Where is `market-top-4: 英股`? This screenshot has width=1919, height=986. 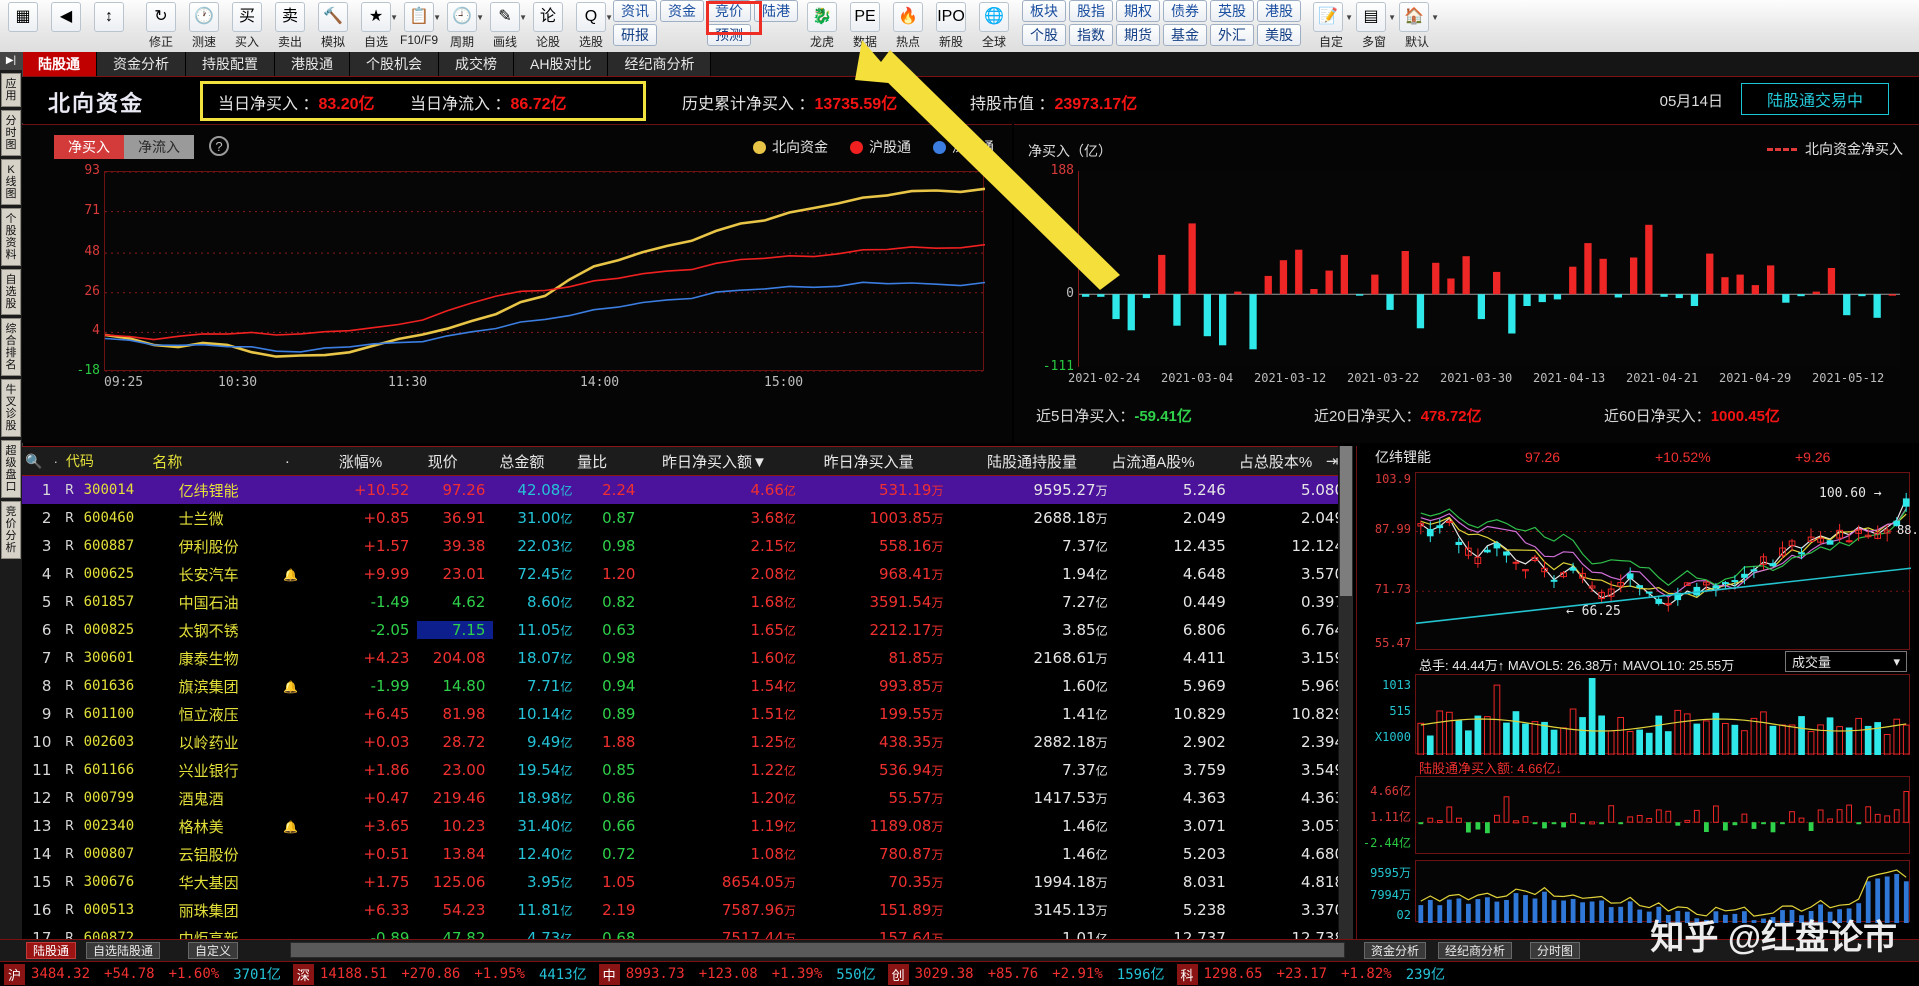
market-top-4: 英股 is located at coordinates (1232, 11).